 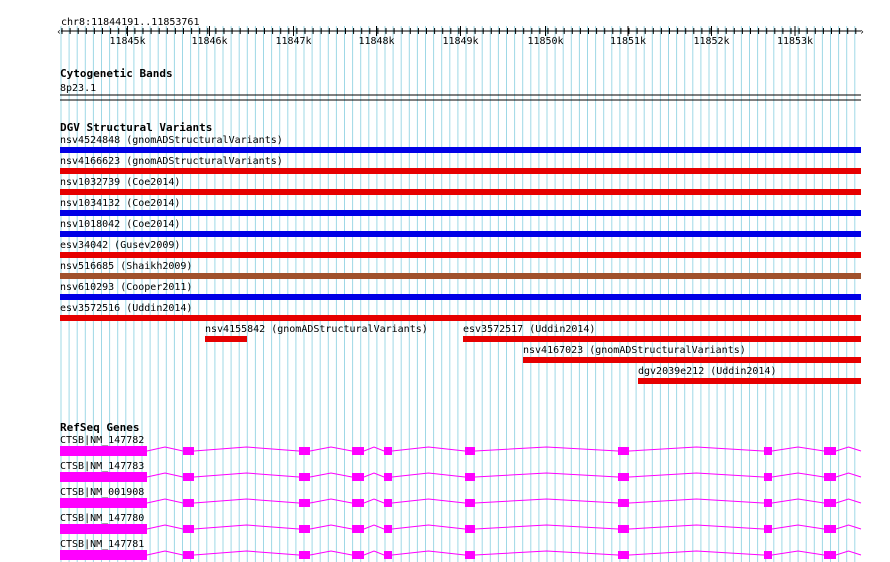 What do you see at coordinates (628, 41) in the screenshot?
I see `ruler-tick-label: 11851k` at bounding box center [628, 41].